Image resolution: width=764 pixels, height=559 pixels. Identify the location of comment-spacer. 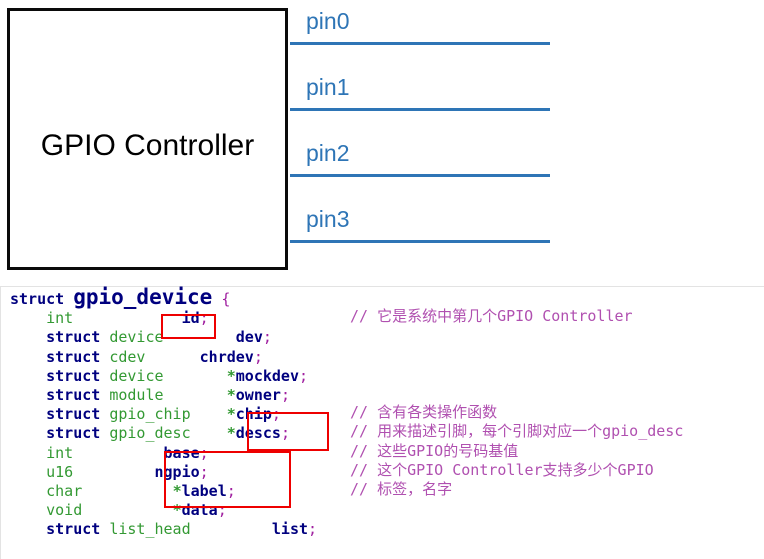
(516, 297).